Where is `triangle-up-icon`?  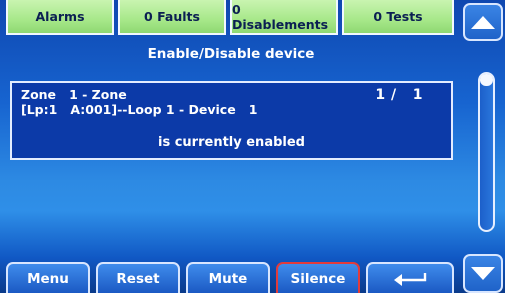
triangle-up-icon is located at coordinates (483, 22).